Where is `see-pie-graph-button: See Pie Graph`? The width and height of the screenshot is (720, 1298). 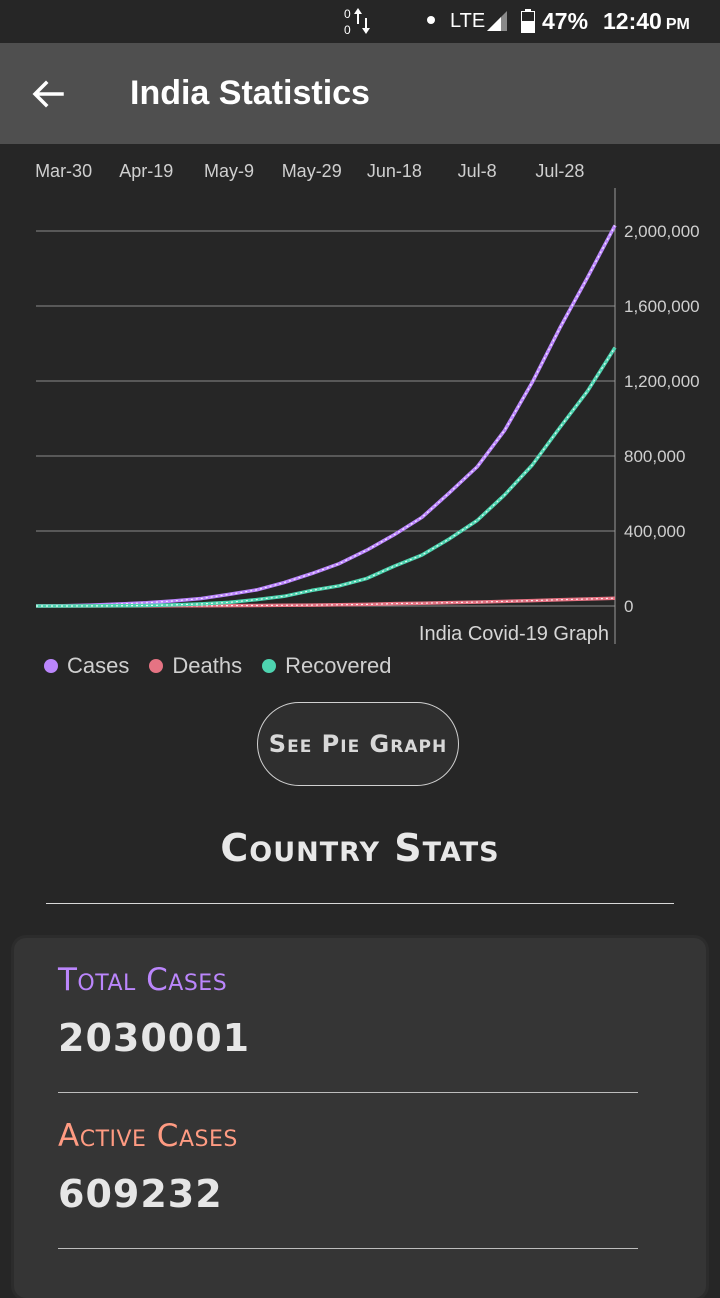
see-pie-graph-button: See Pie Graph is located at coordinates (358, 744).